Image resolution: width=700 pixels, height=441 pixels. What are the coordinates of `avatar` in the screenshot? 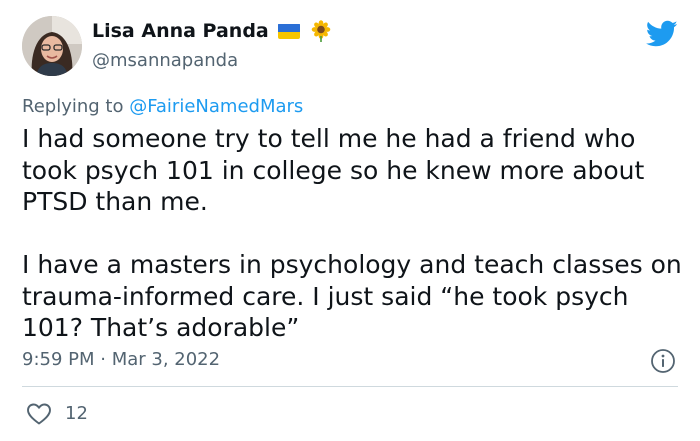 It's located at (52, 46).